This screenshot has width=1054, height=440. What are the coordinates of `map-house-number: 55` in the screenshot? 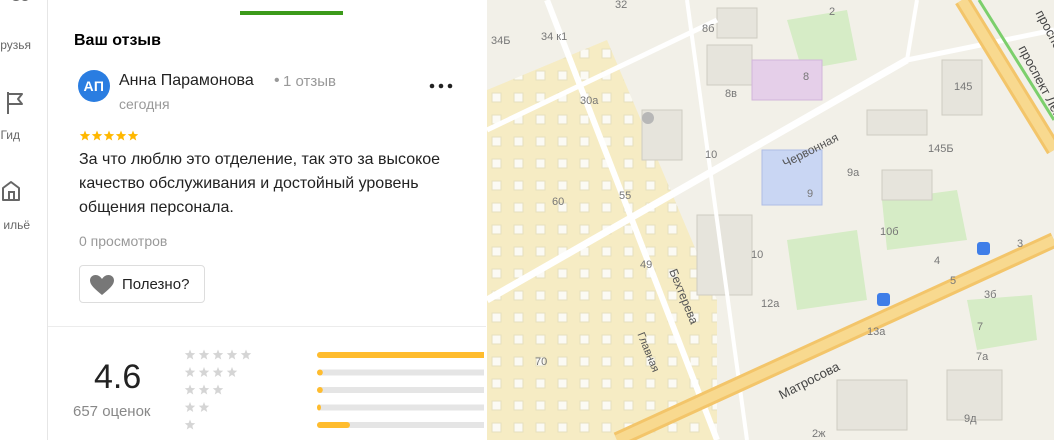 It's located at (625, 196).